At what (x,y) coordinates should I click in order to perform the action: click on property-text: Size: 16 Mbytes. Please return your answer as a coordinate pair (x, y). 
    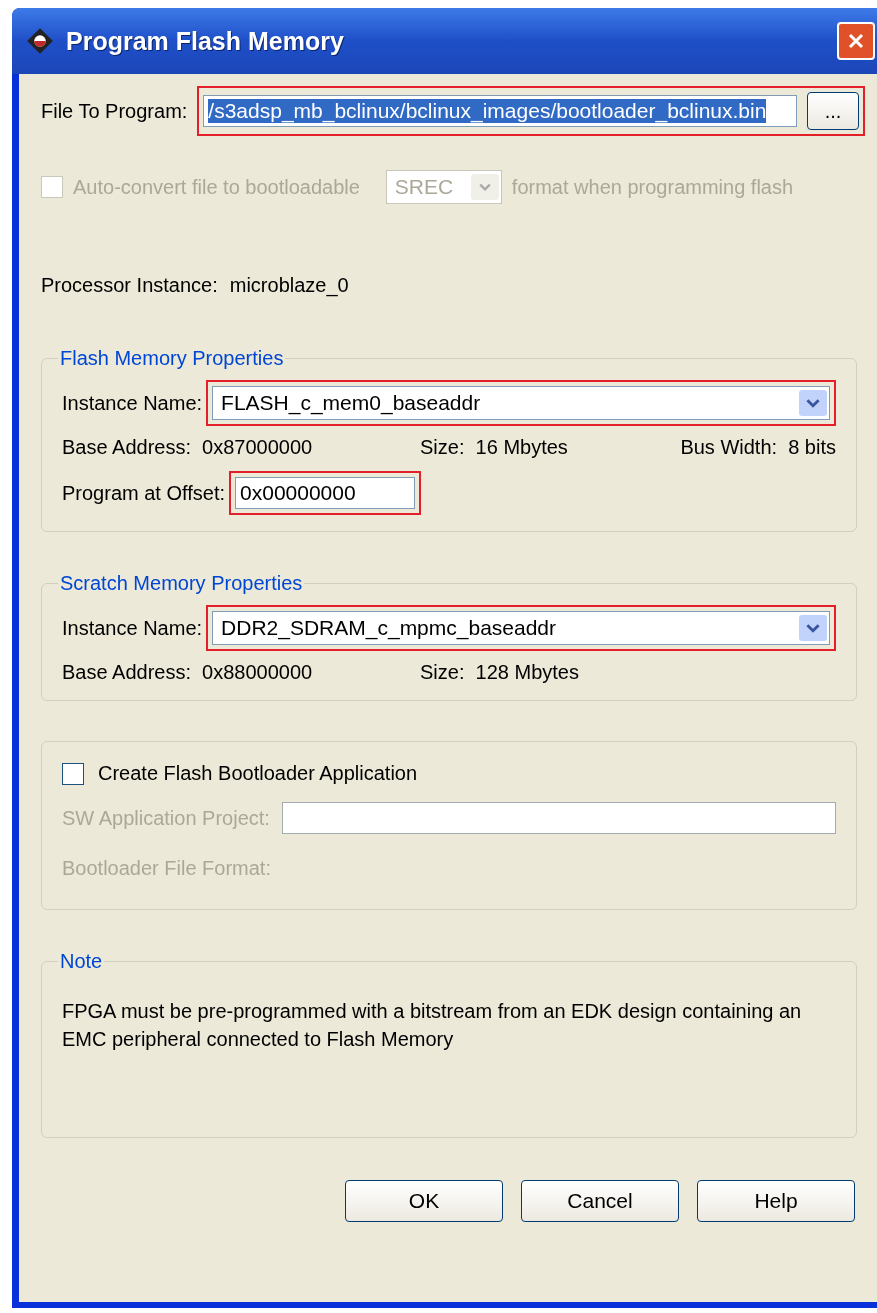
    Looking at the image, I should click on (494, 447).